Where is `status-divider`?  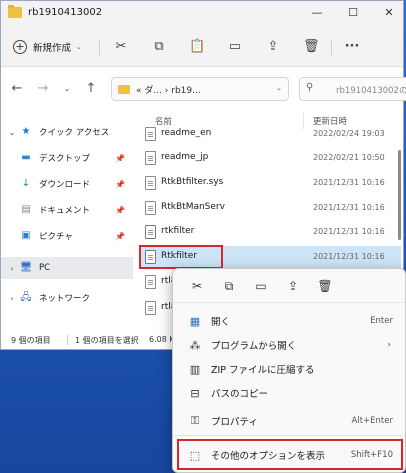 status-divider is located at coordinates (67, 340).